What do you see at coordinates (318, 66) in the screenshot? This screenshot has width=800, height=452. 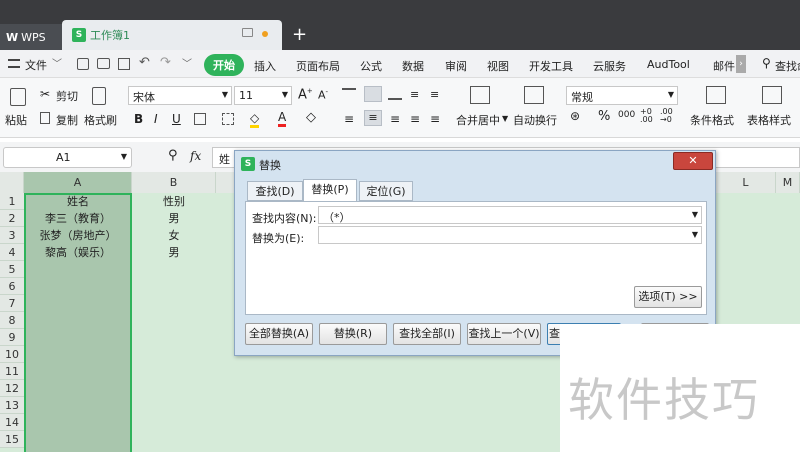 I see `menu-page-layout: 页面布局` at bounding box center [318, 66].